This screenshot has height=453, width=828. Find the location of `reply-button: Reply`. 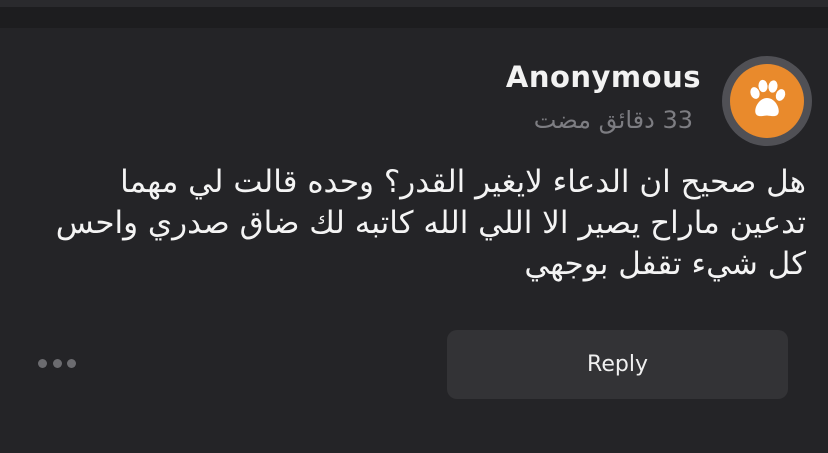

reply-button: Reply is located at coordinates (617, 364).